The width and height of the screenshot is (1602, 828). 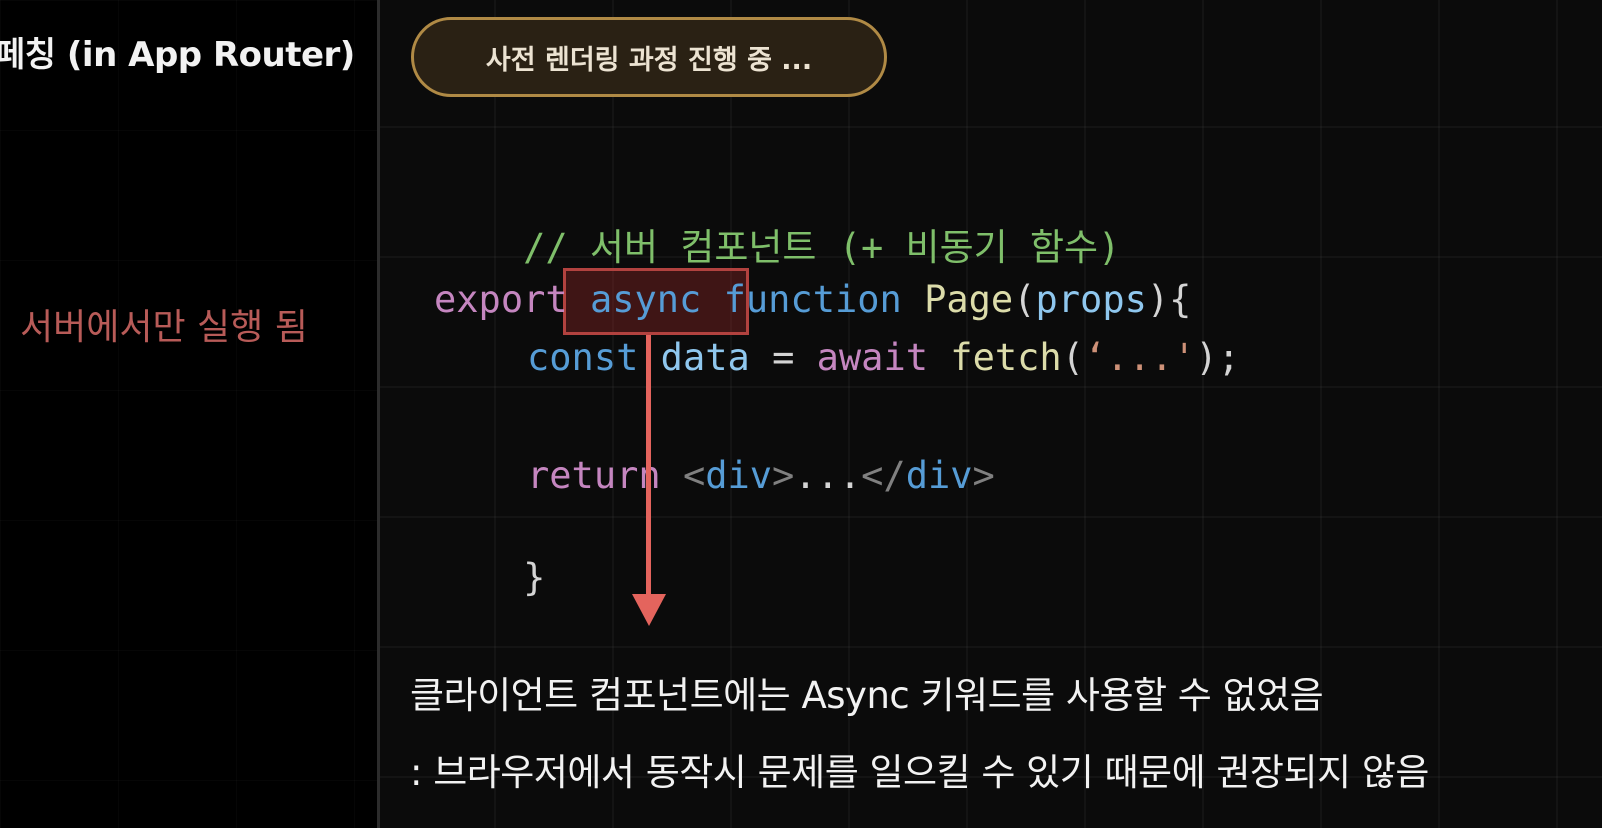 I want to click on fetch-paren-open: (, so click(x=1072, y=357).